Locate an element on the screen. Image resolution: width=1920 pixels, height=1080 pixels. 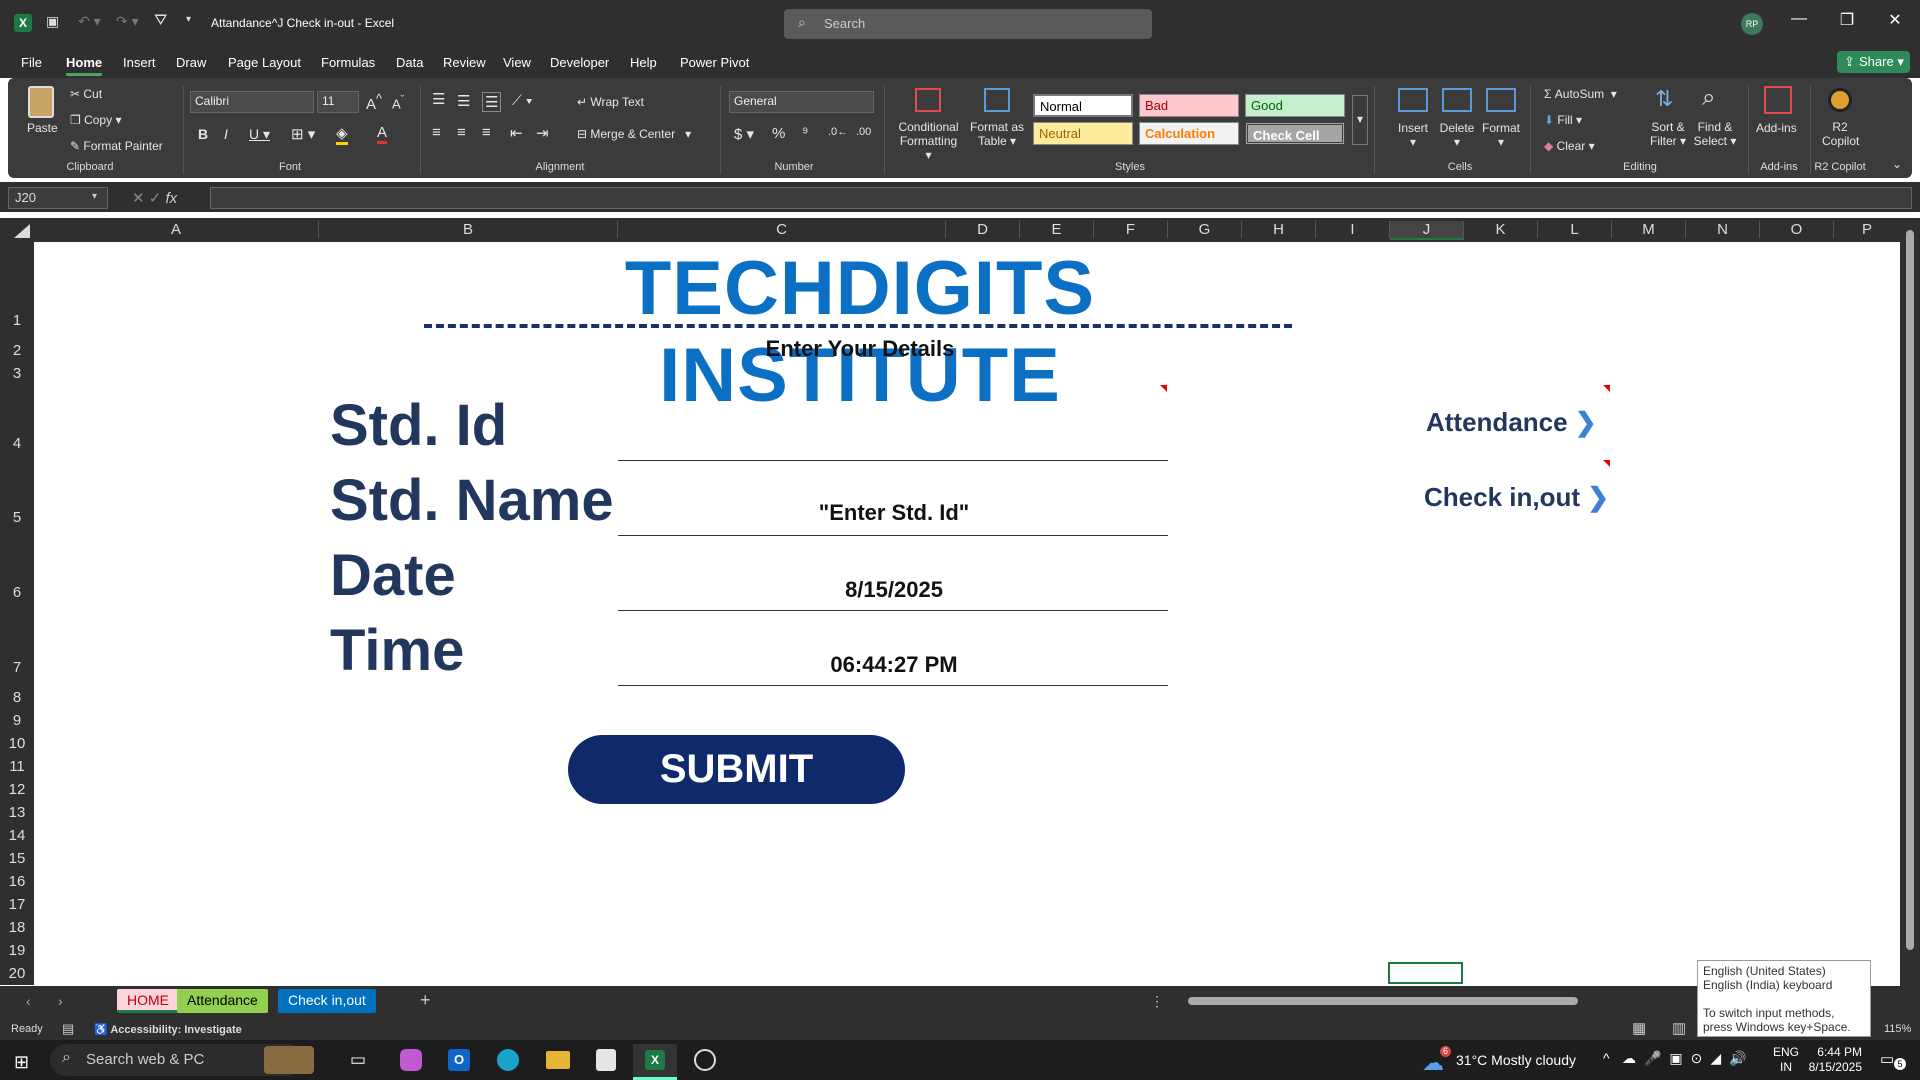
autosave-icon: ▣ is located at coordinates (52, 21).